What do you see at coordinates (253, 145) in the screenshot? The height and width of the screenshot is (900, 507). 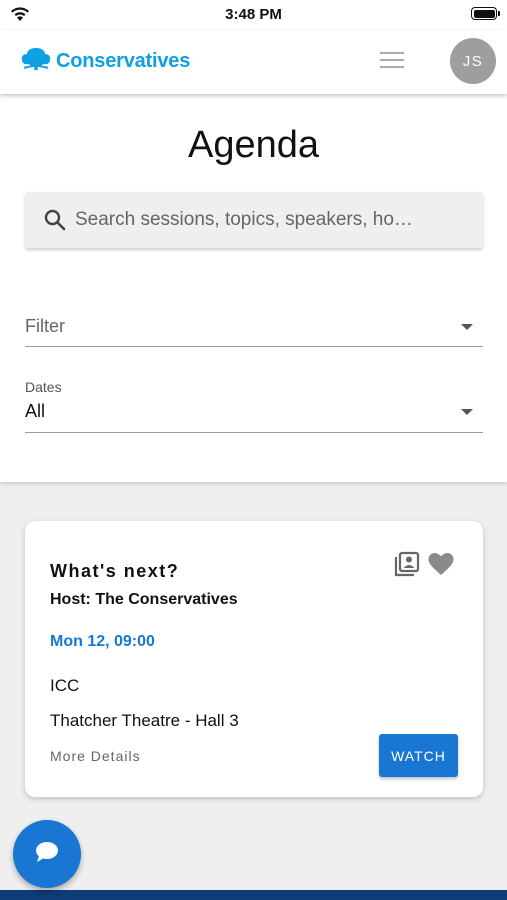 I see `page-title: Agenda` at bounding box center [253, 145].